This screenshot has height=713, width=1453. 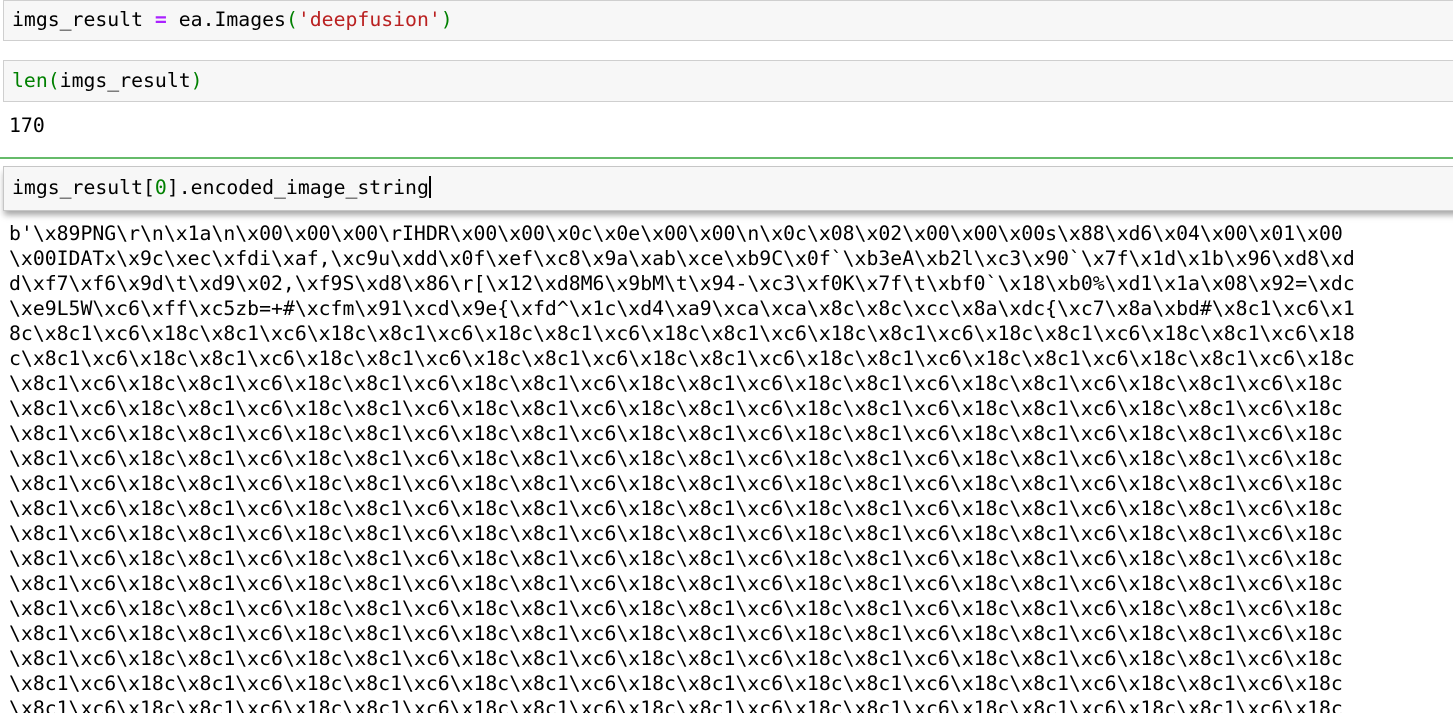 What do you see at coordinates (369, 19) in the screenshot?
I see `code-token-string: 'deepfusion'` at bounding box center [369, 19].